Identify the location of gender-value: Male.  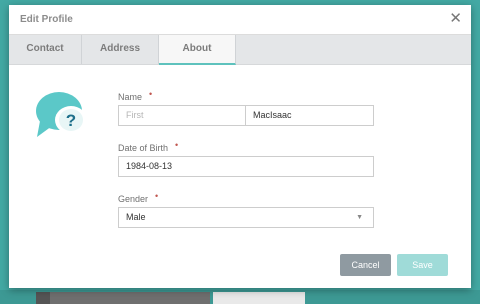
(136, 217).